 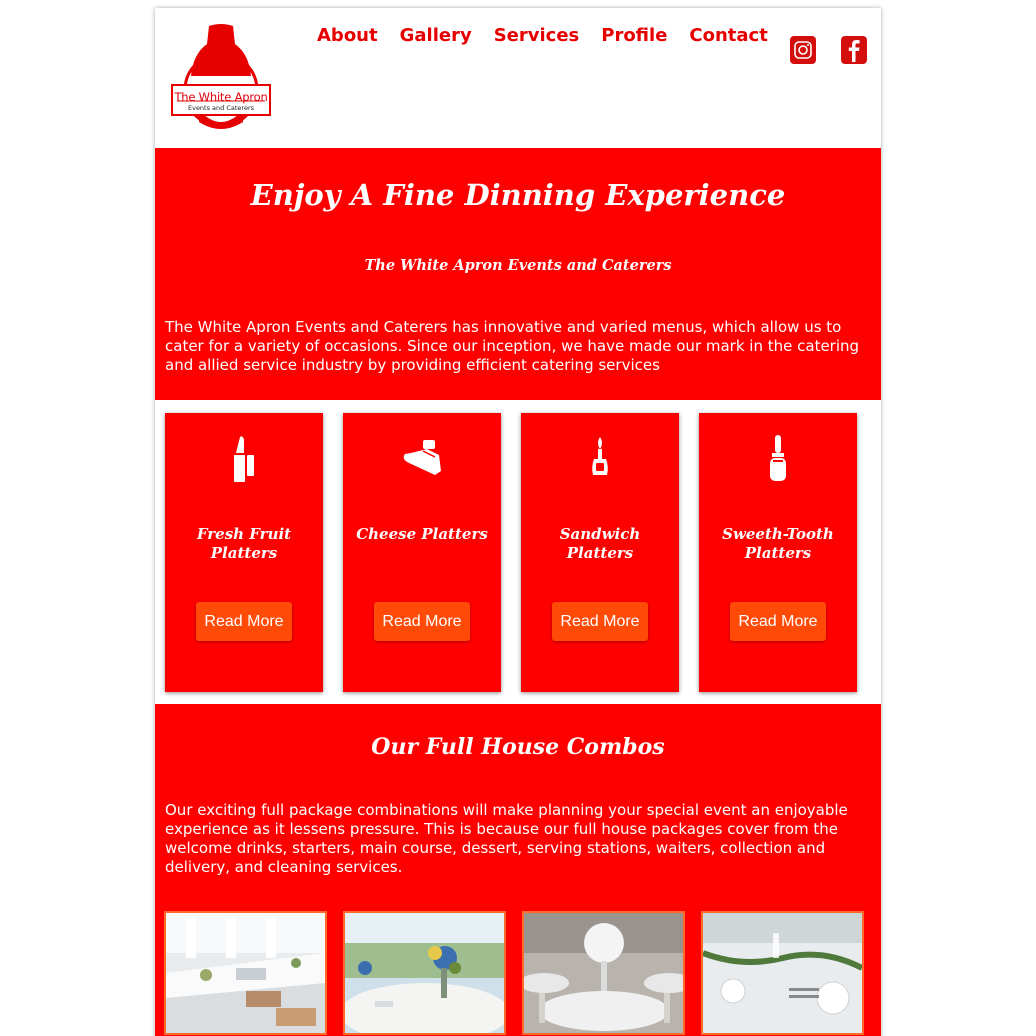 I want to click on logo-line-2: Events and Caterers, so click(x=221, y=108).